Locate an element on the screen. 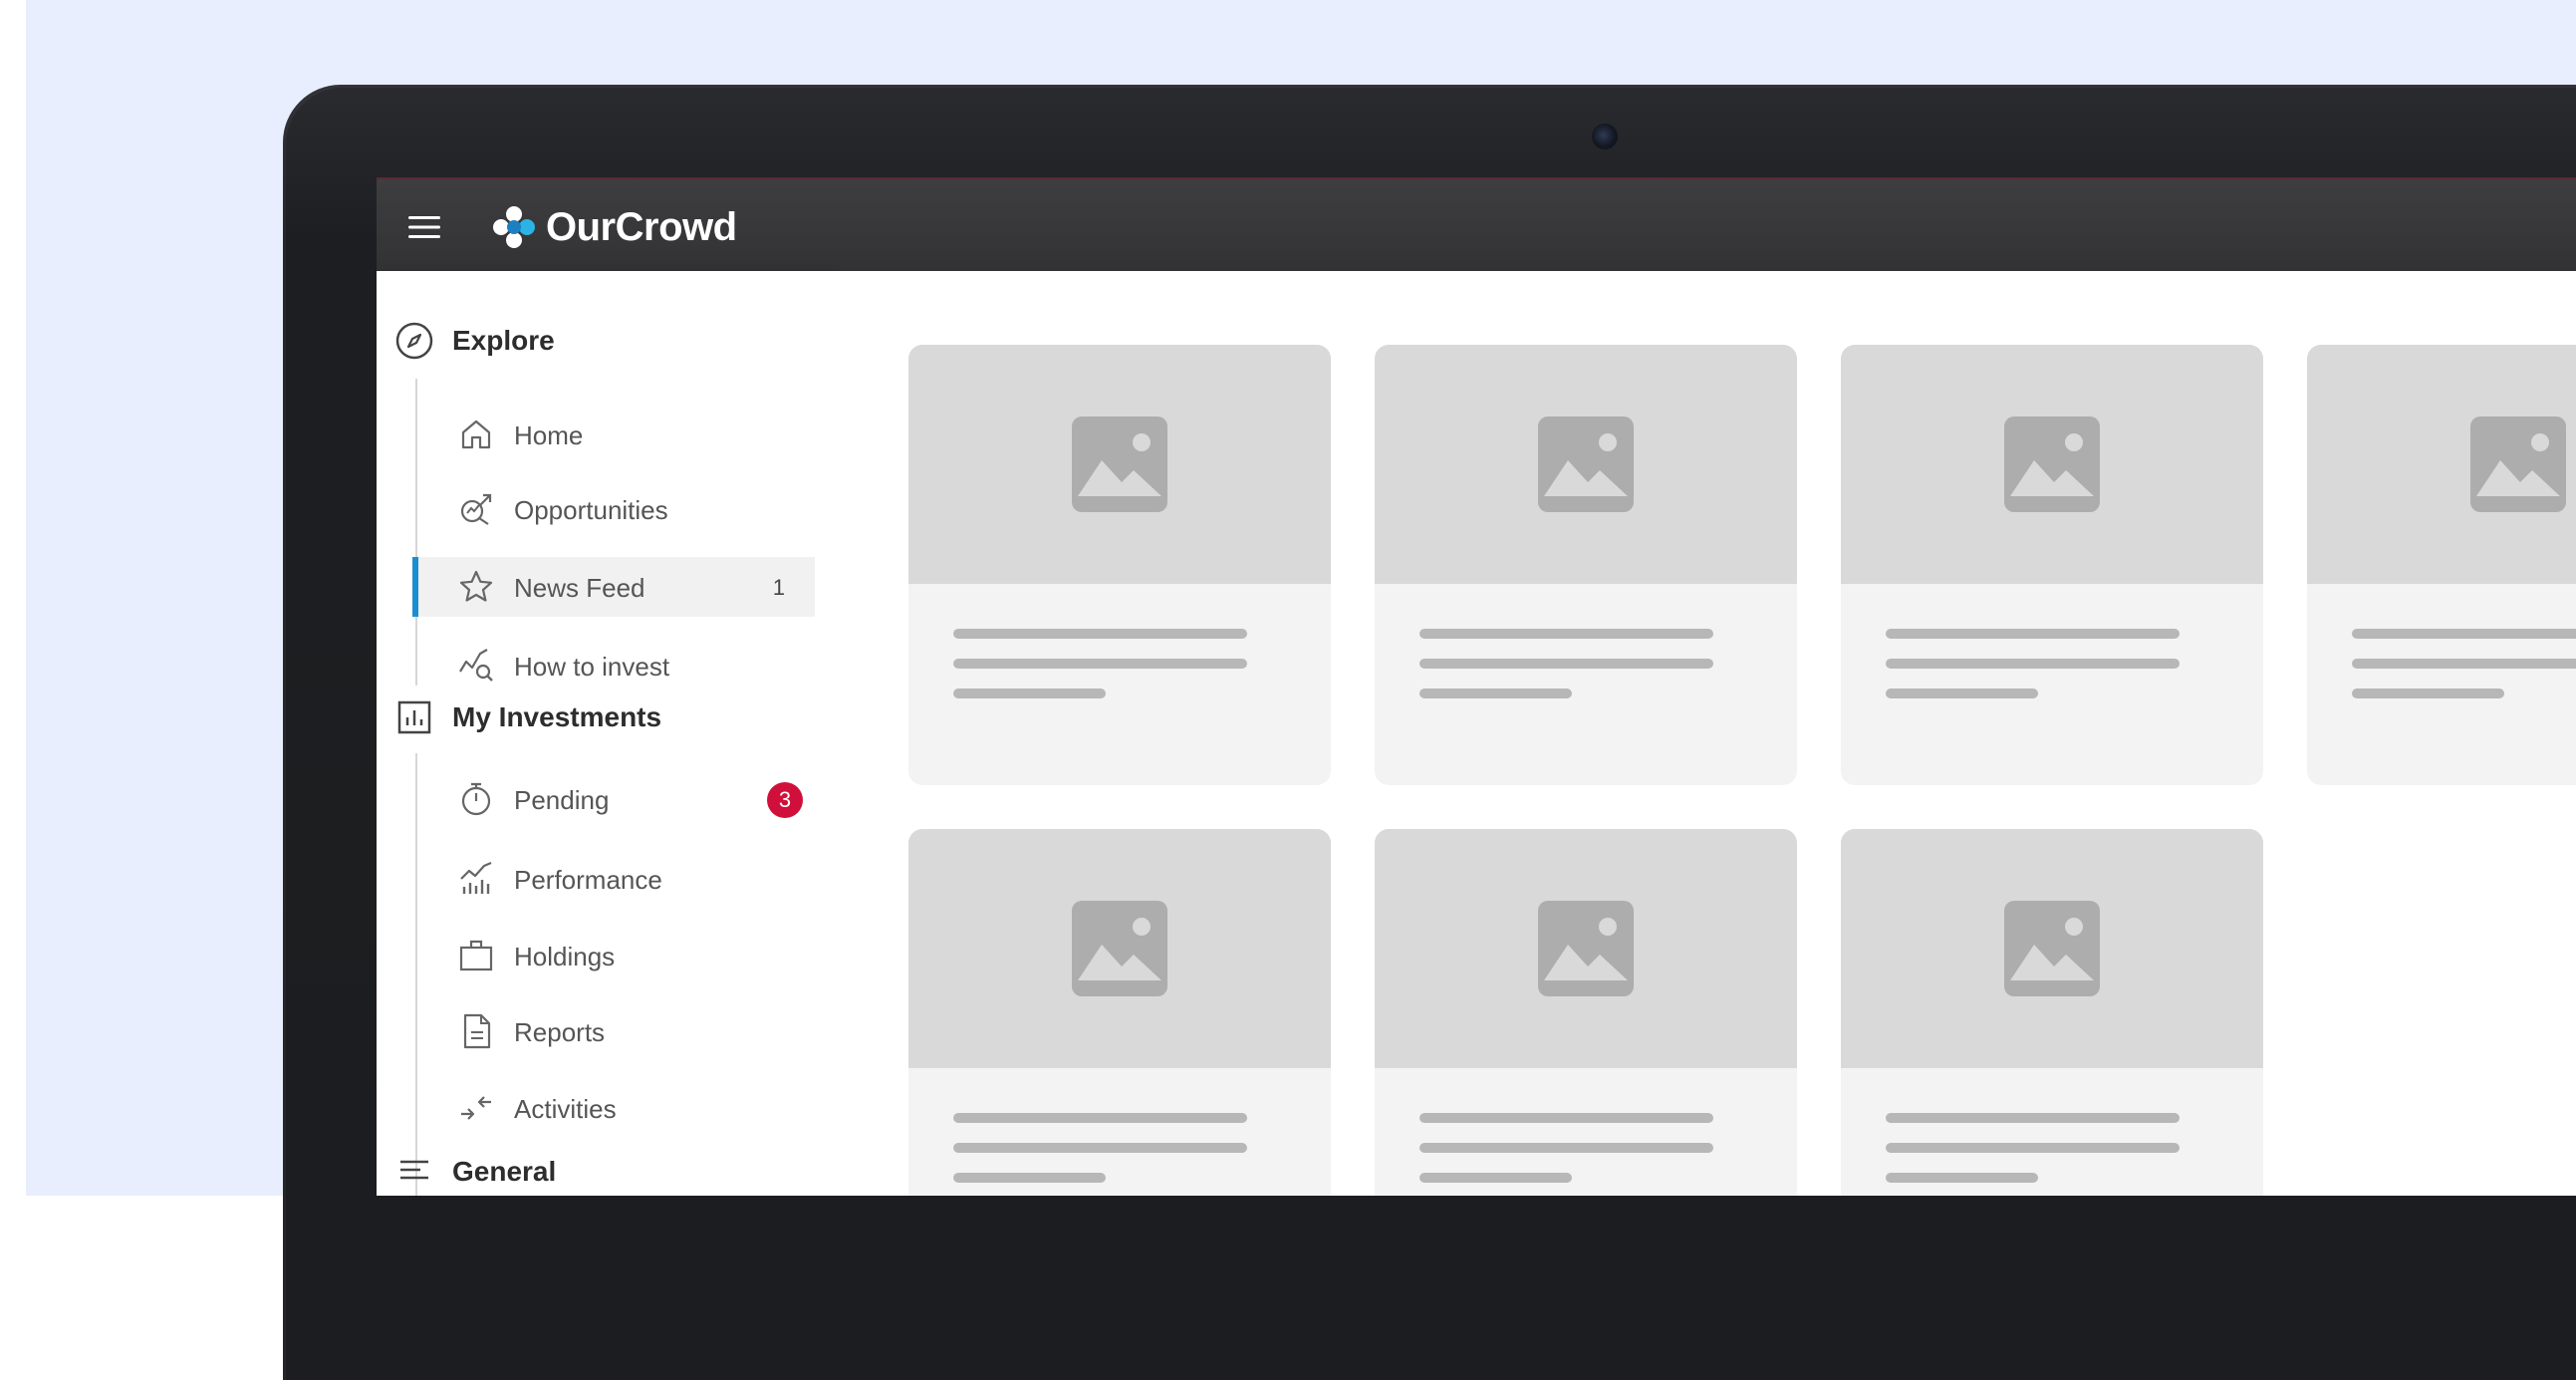 The height and width of the screenshot is (1380, 2576). brand-name: OurCrowd is located at coordinates (641, 226).